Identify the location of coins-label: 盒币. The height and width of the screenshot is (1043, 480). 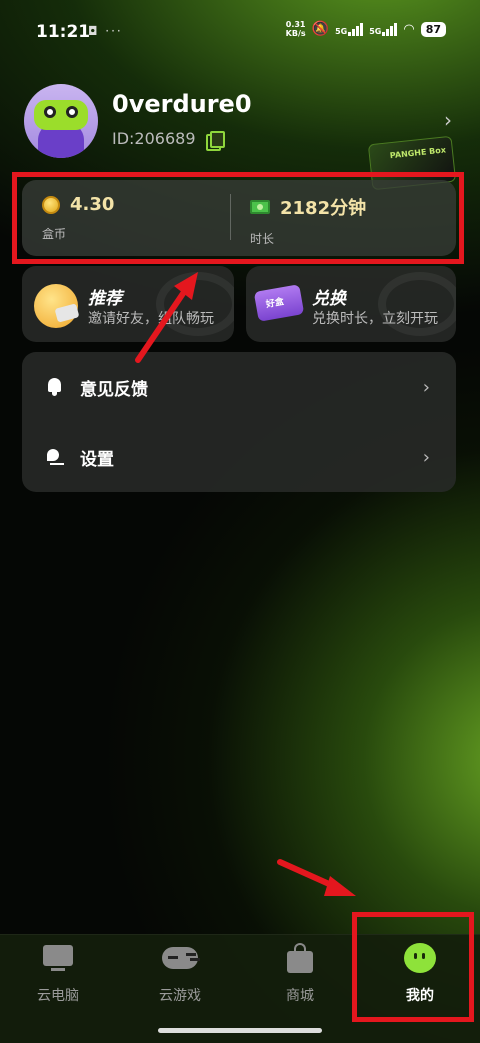
(54, 234).